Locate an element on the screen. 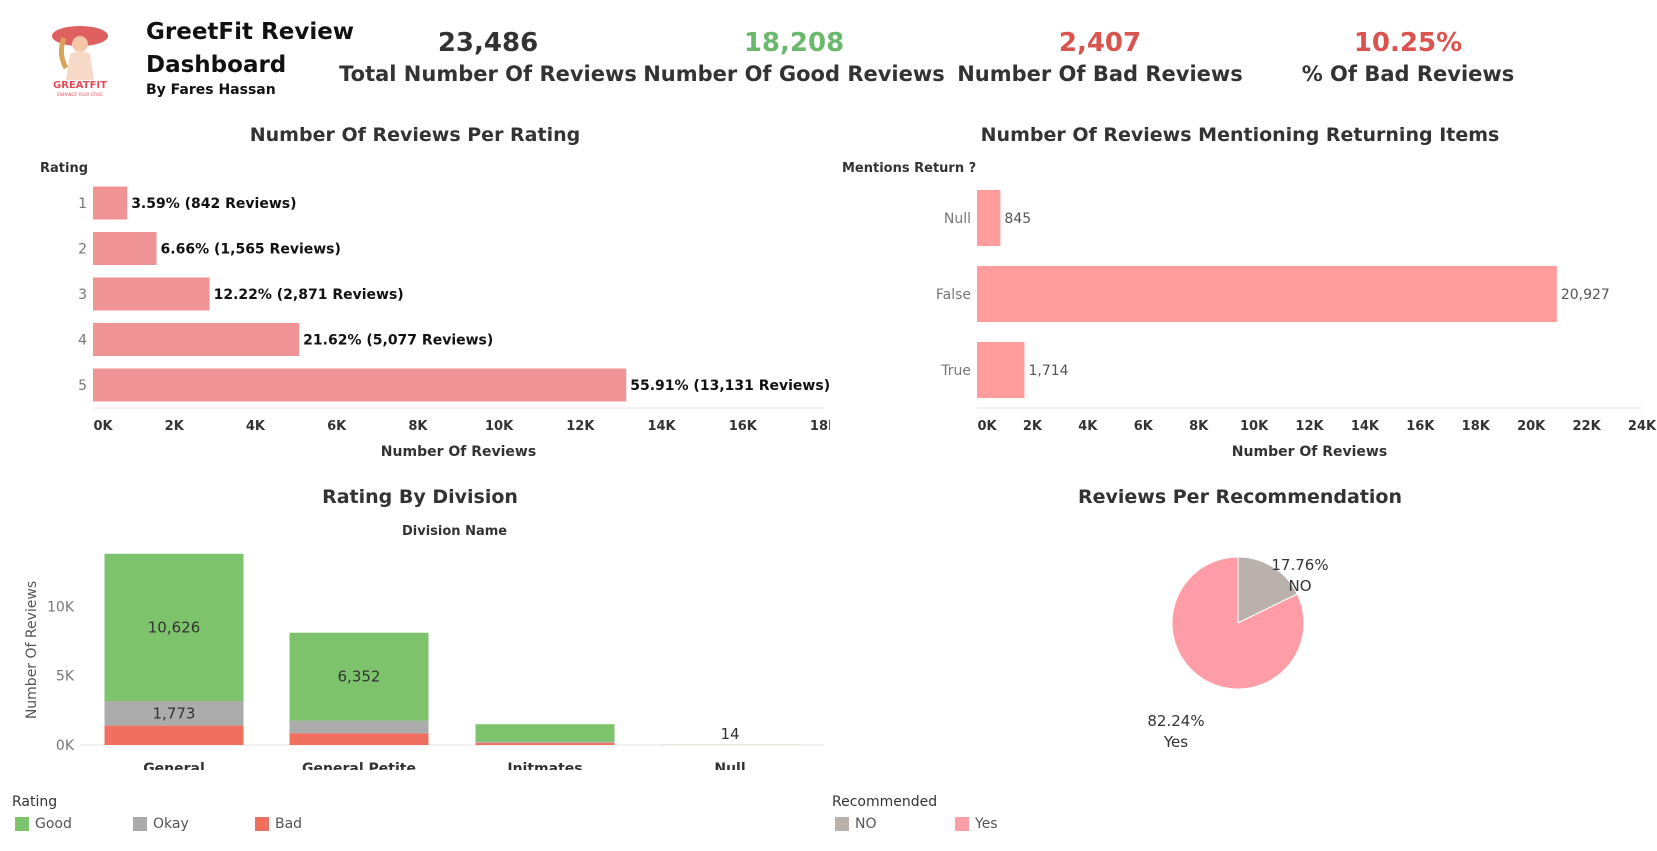  division-value-label: 14 is located at coordinates (729, 734).